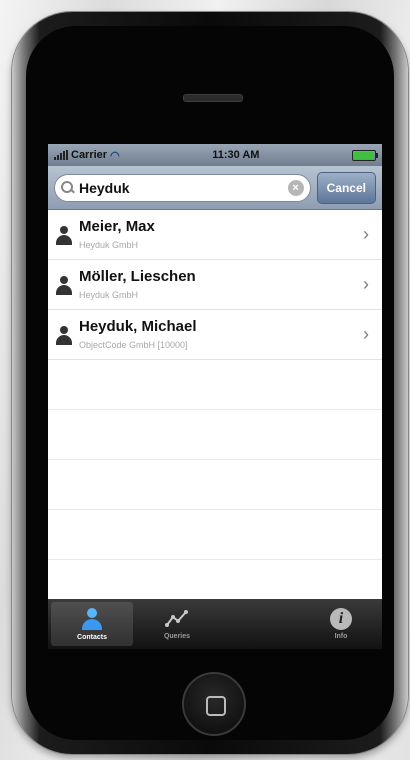 The width and height of the screenshot is (410, 760). Describe the element at coordinates (177, 636) in the screenshot. I see `tab-label: Queries` at that location.